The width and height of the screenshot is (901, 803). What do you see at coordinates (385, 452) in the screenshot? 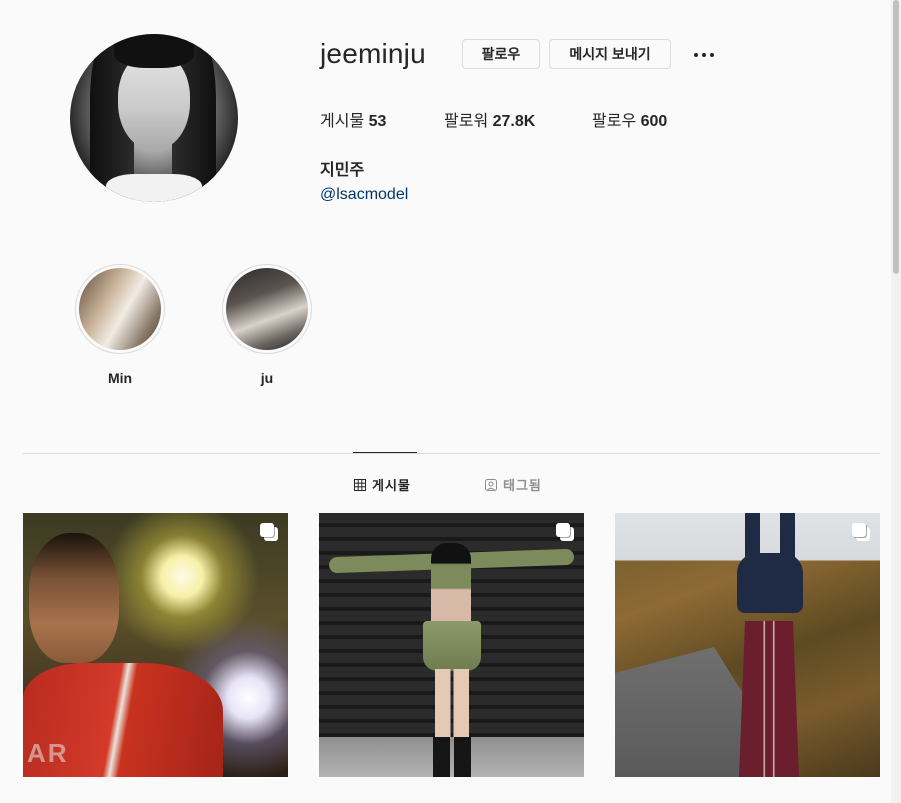
I see `active-tab-indicator` at bounding box center [385, 452].